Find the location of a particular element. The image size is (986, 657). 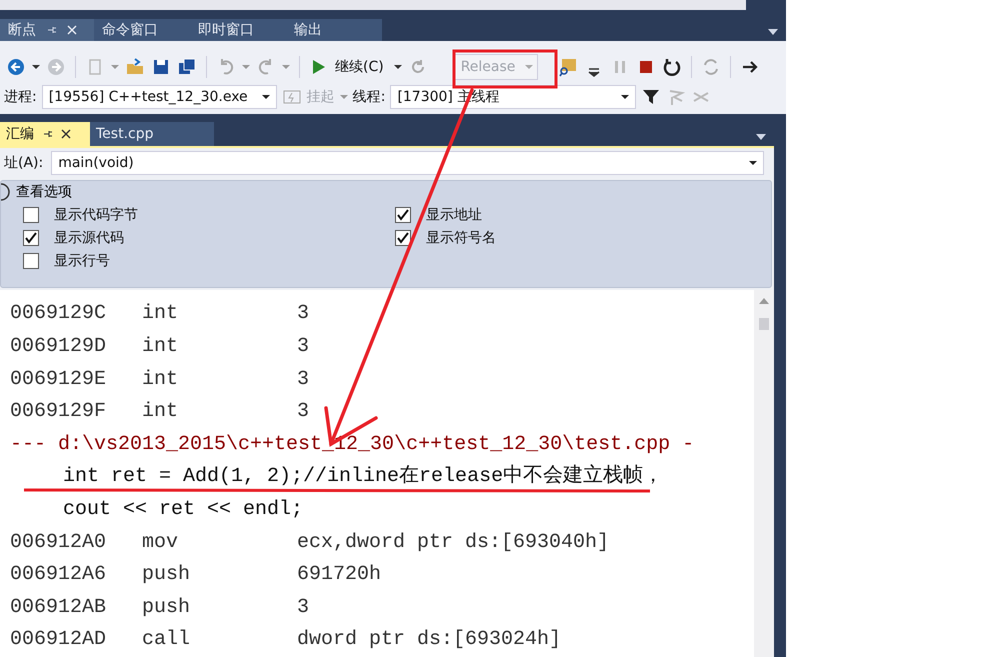

back-icon is located at coordinates (16, 67).